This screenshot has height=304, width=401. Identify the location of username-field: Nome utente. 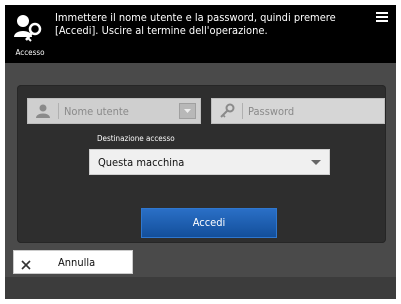
(114, 111).